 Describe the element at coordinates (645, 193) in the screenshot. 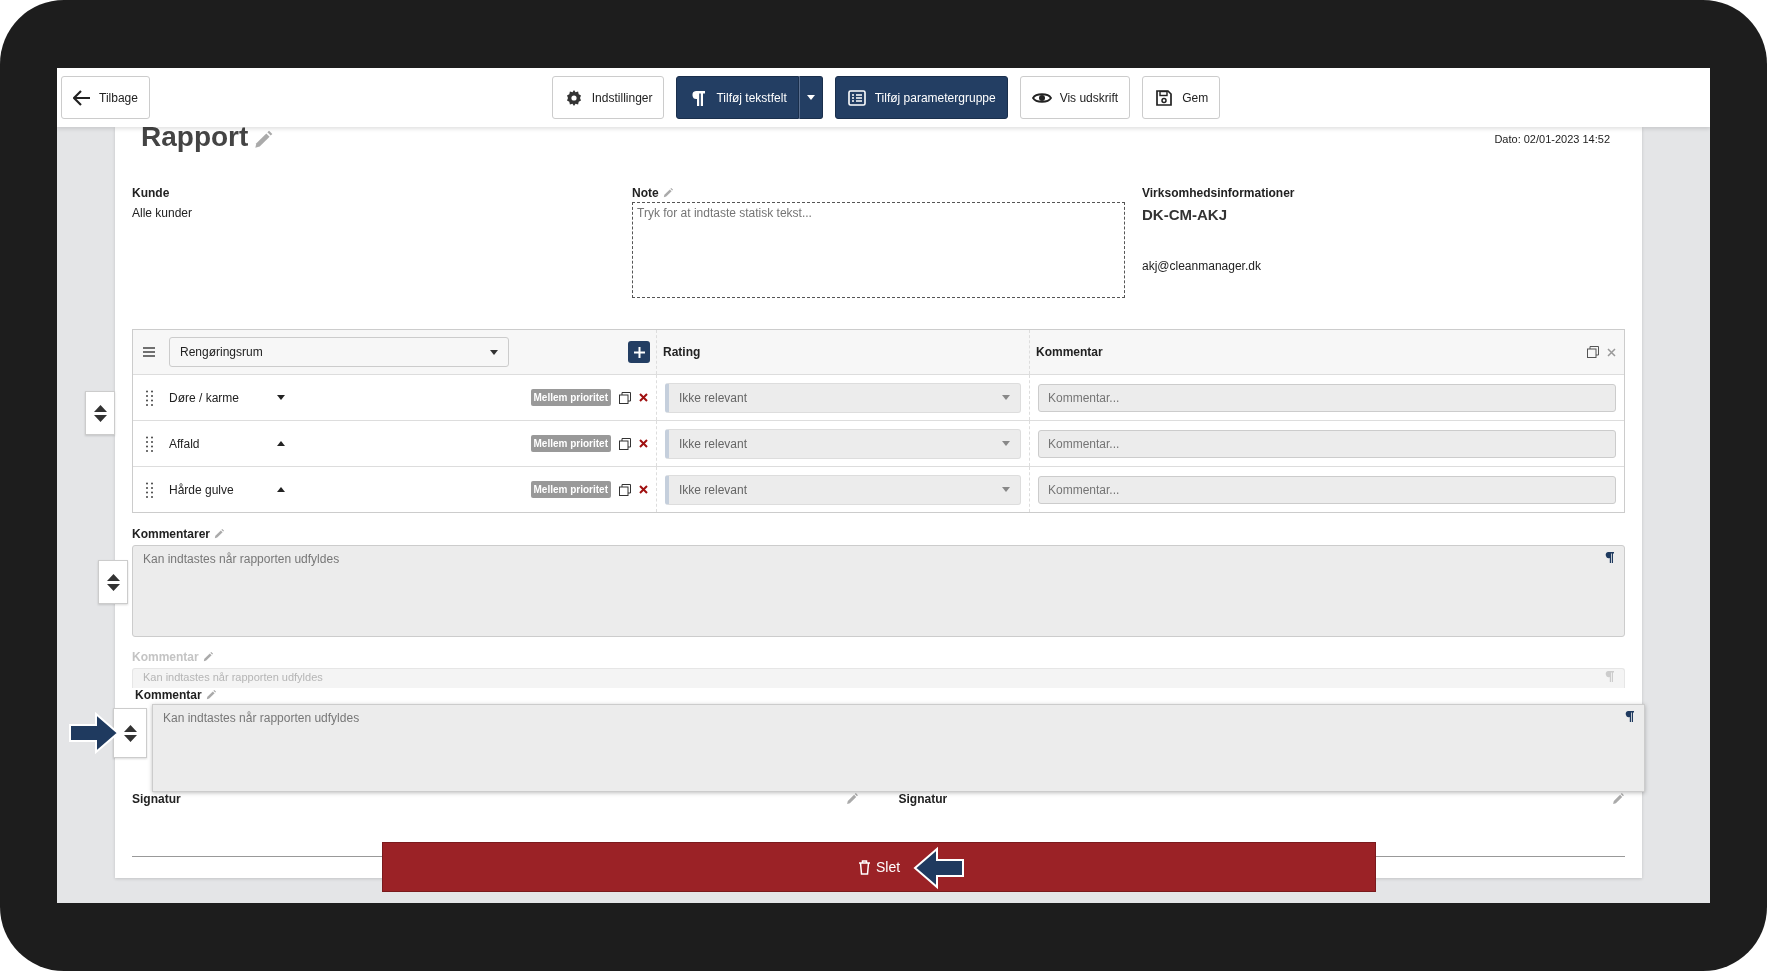

I see `field-label: Note` at that location.